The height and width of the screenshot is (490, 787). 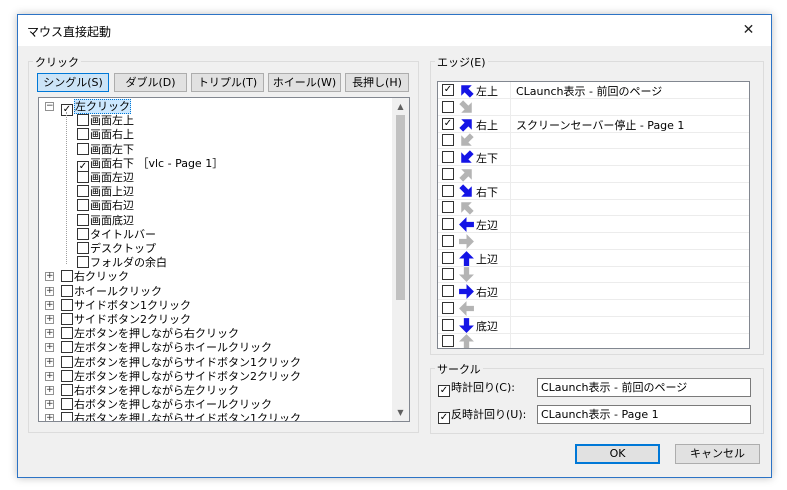 I want to click on tab-single: シングル(S), so click(x=73, y=82).